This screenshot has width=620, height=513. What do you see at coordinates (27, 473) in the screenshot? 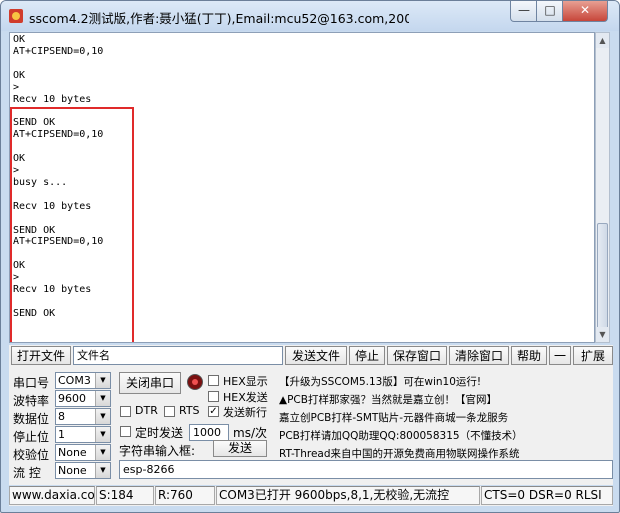
I see `flow-label: 流 控` at bounding box center [27, 473].